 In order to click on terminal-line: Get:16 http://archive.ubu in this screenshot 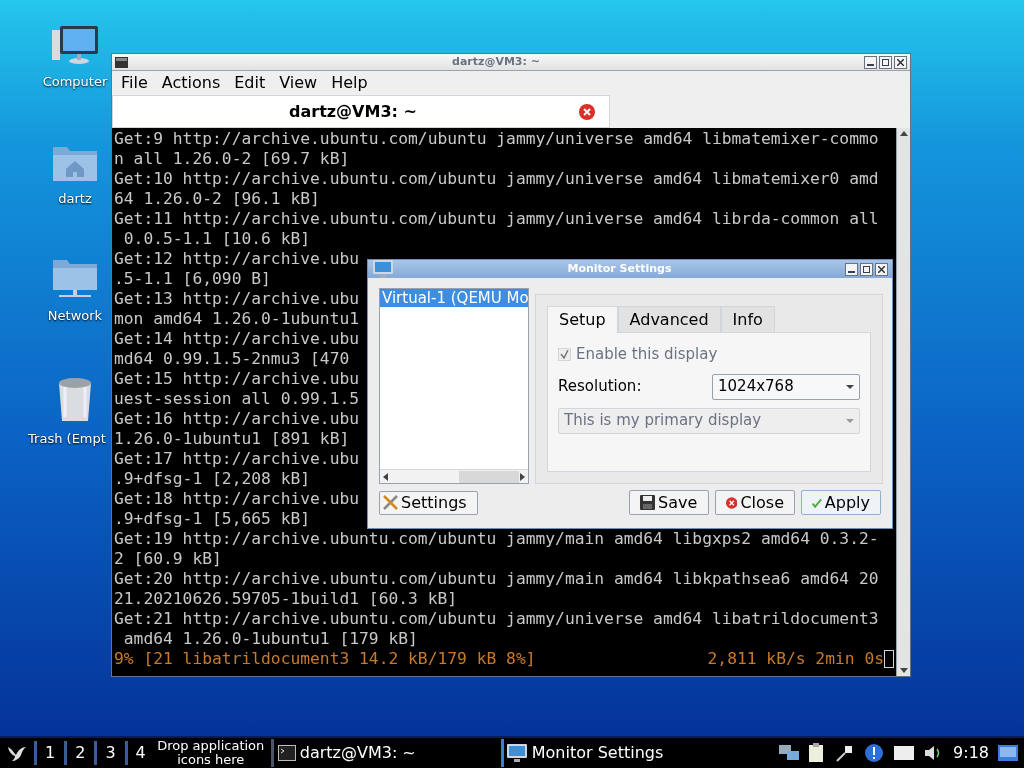, I will do `click(237, 419)`.